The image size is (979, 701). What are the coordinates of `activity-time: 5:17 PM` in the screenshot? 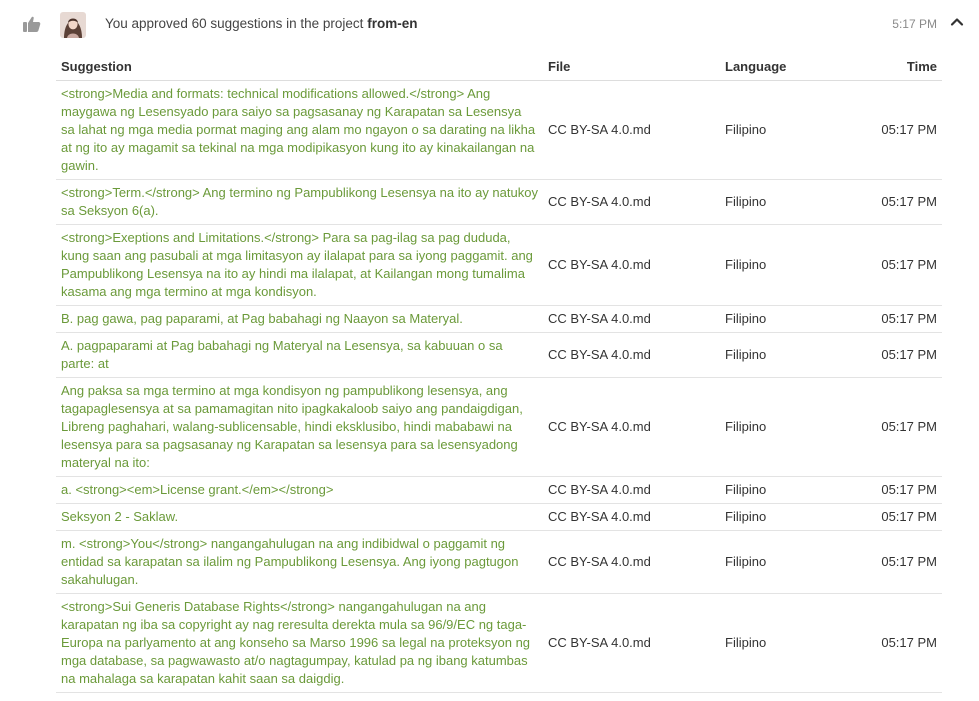 It's located at (914, 24).